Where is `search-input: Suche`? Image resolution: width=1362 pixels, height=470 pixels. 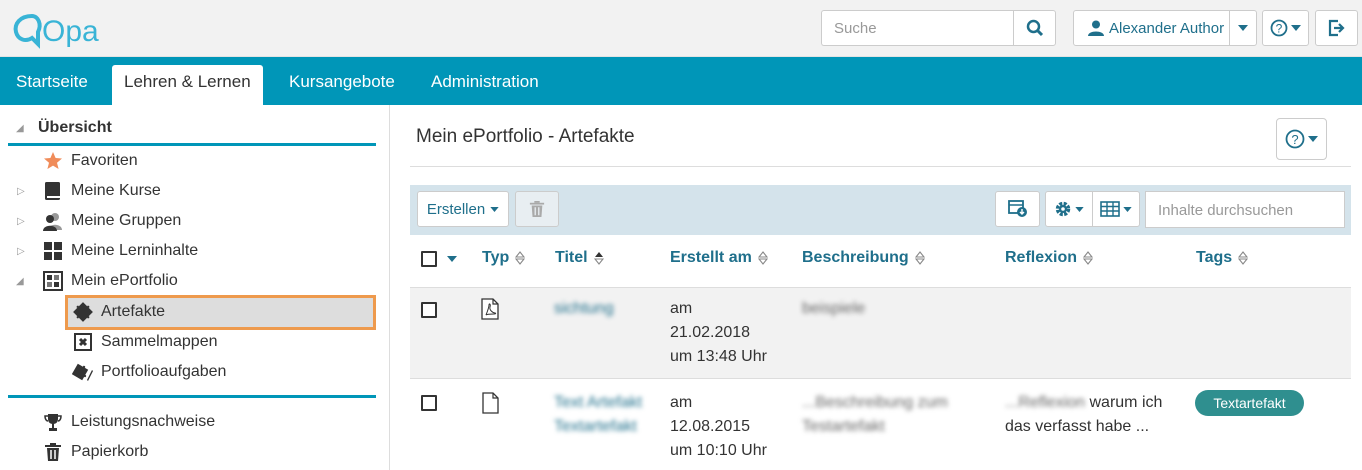 search-input: Suche is located at coordinates (917, 28).